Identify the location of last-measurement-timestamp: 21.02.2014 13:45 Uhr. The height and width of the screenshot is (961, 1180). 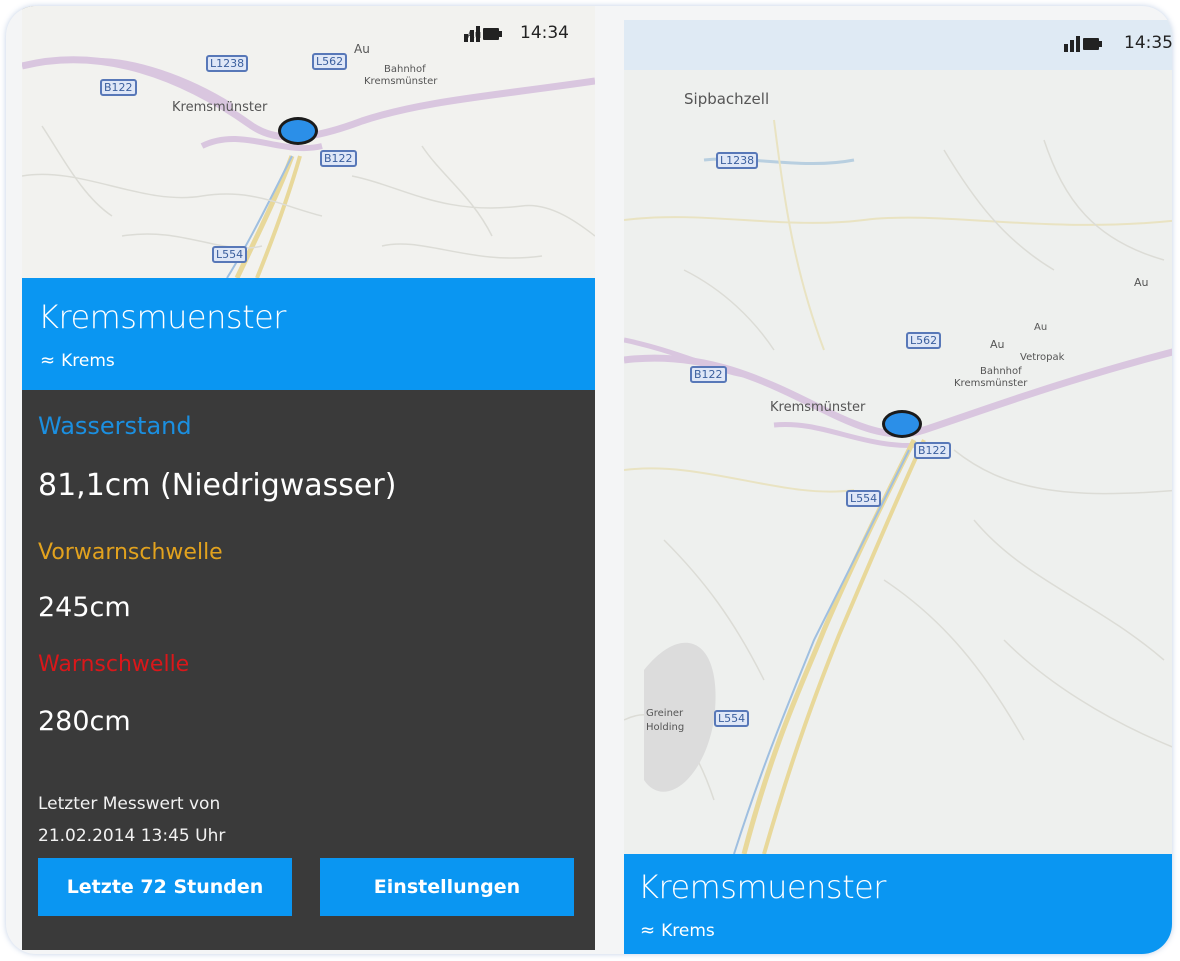
(132, 836).